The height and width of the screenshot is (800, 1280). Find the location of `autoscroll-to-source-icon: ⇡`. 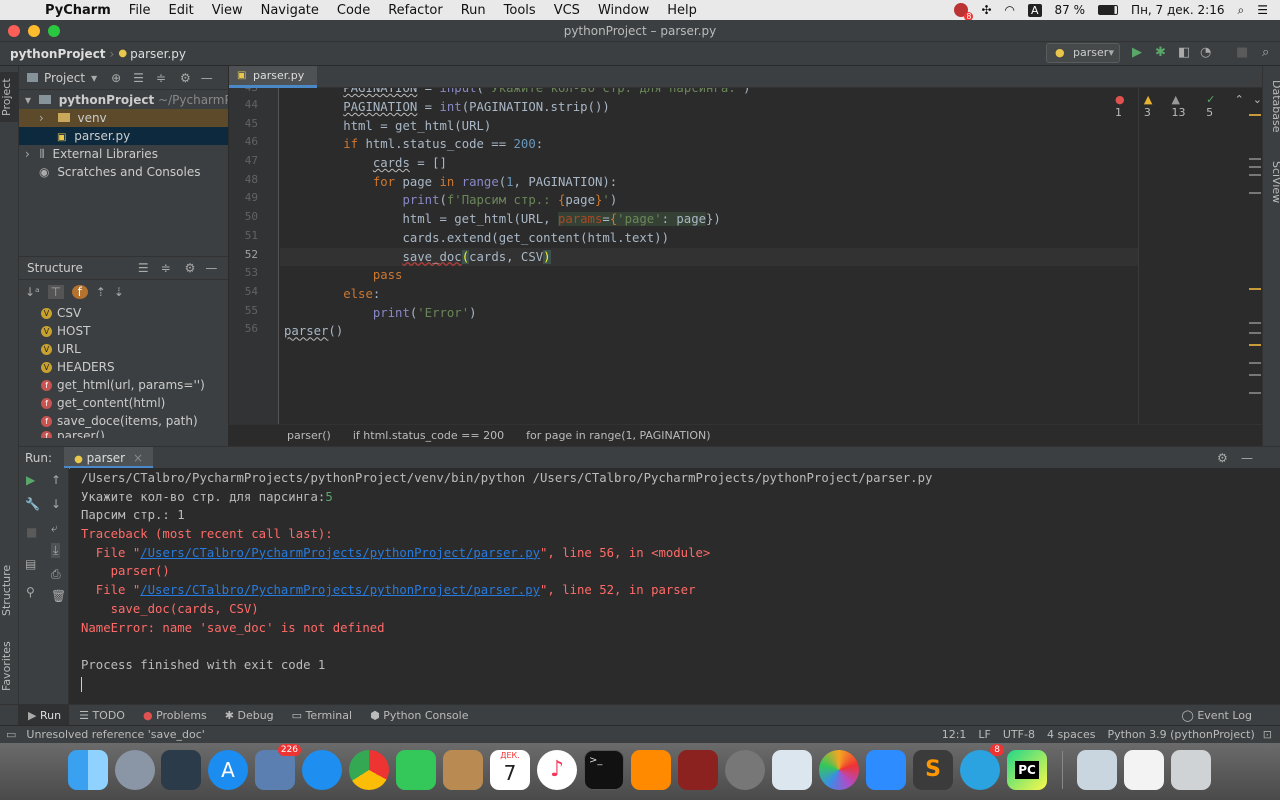

autoscroll-to-source-icon: ⇡ is located at coordinates (101, 292).